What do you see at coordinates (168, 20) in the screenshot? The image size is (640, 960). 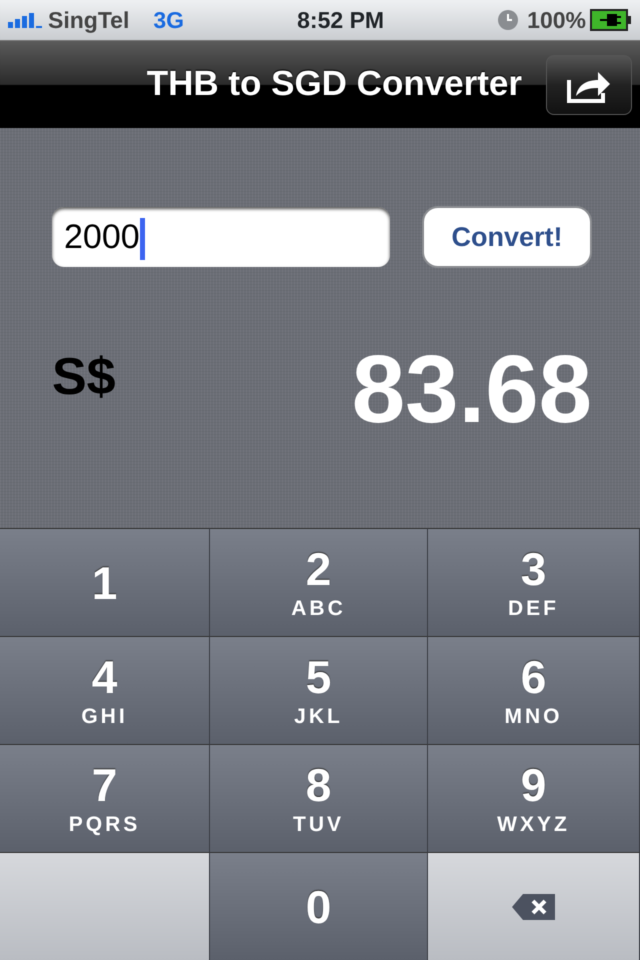 I see `network-type: 3G` at bounding box center [168, 20].